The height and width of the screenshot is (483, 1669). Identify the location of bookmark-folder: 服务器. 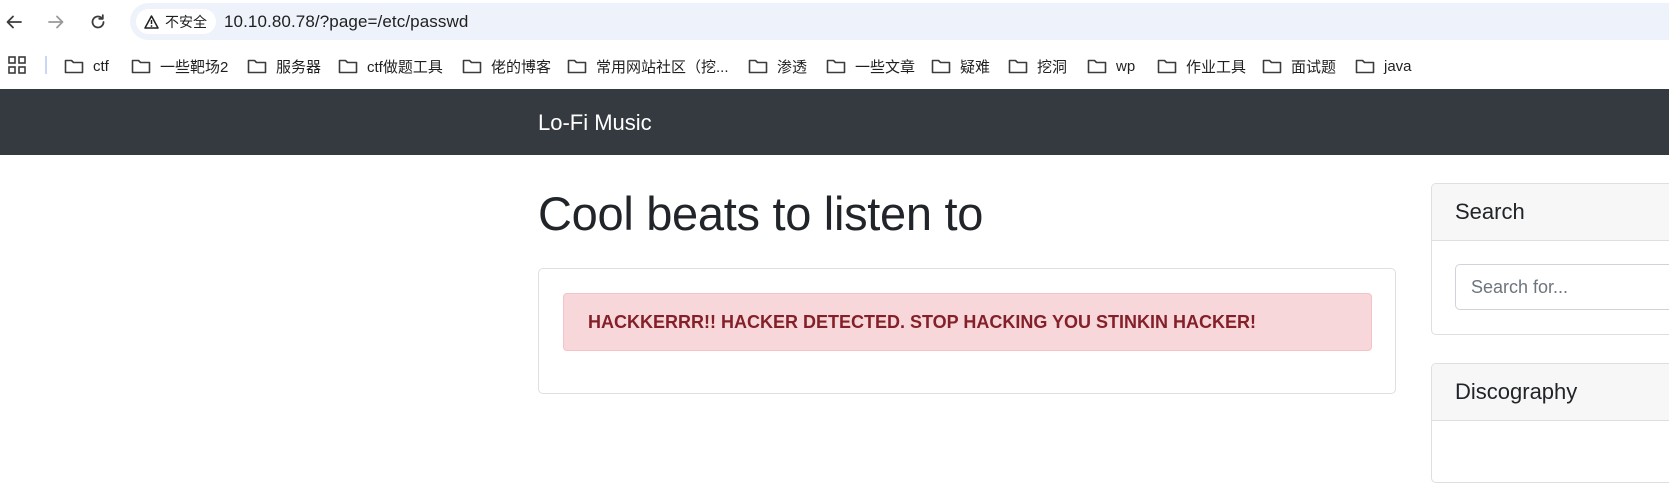
(284, 66).